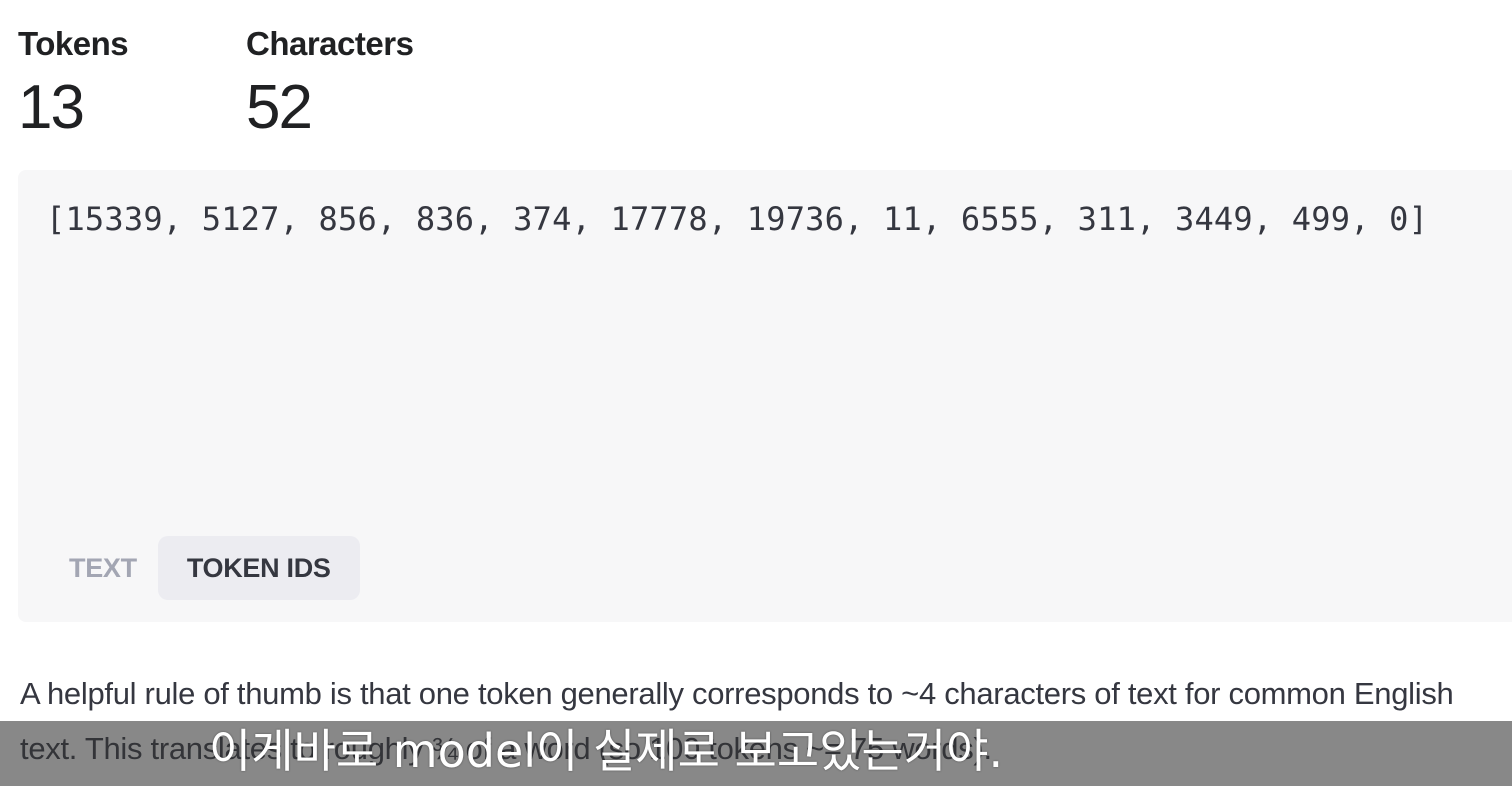  I want to click on tokens-stat: Tokens 13, so click(132, 85).